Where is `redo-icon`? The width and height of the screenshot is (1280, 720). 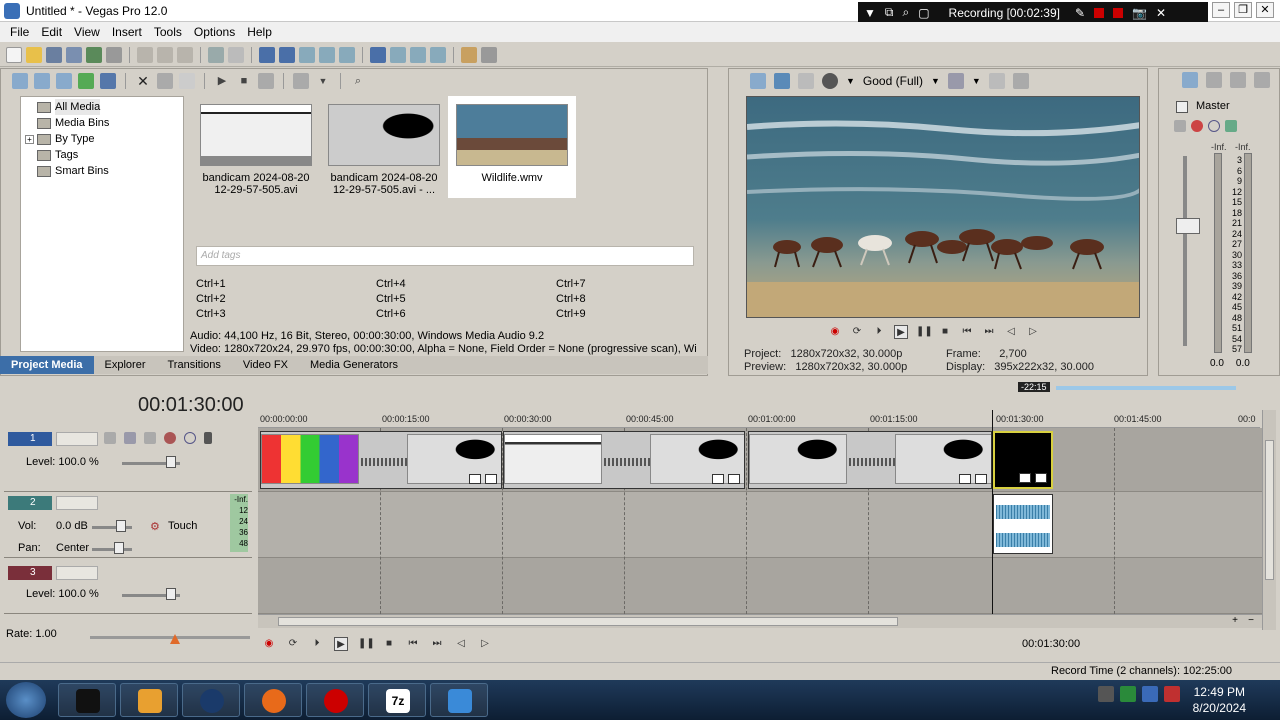
redo-icon is located at coordinates (236, 54).